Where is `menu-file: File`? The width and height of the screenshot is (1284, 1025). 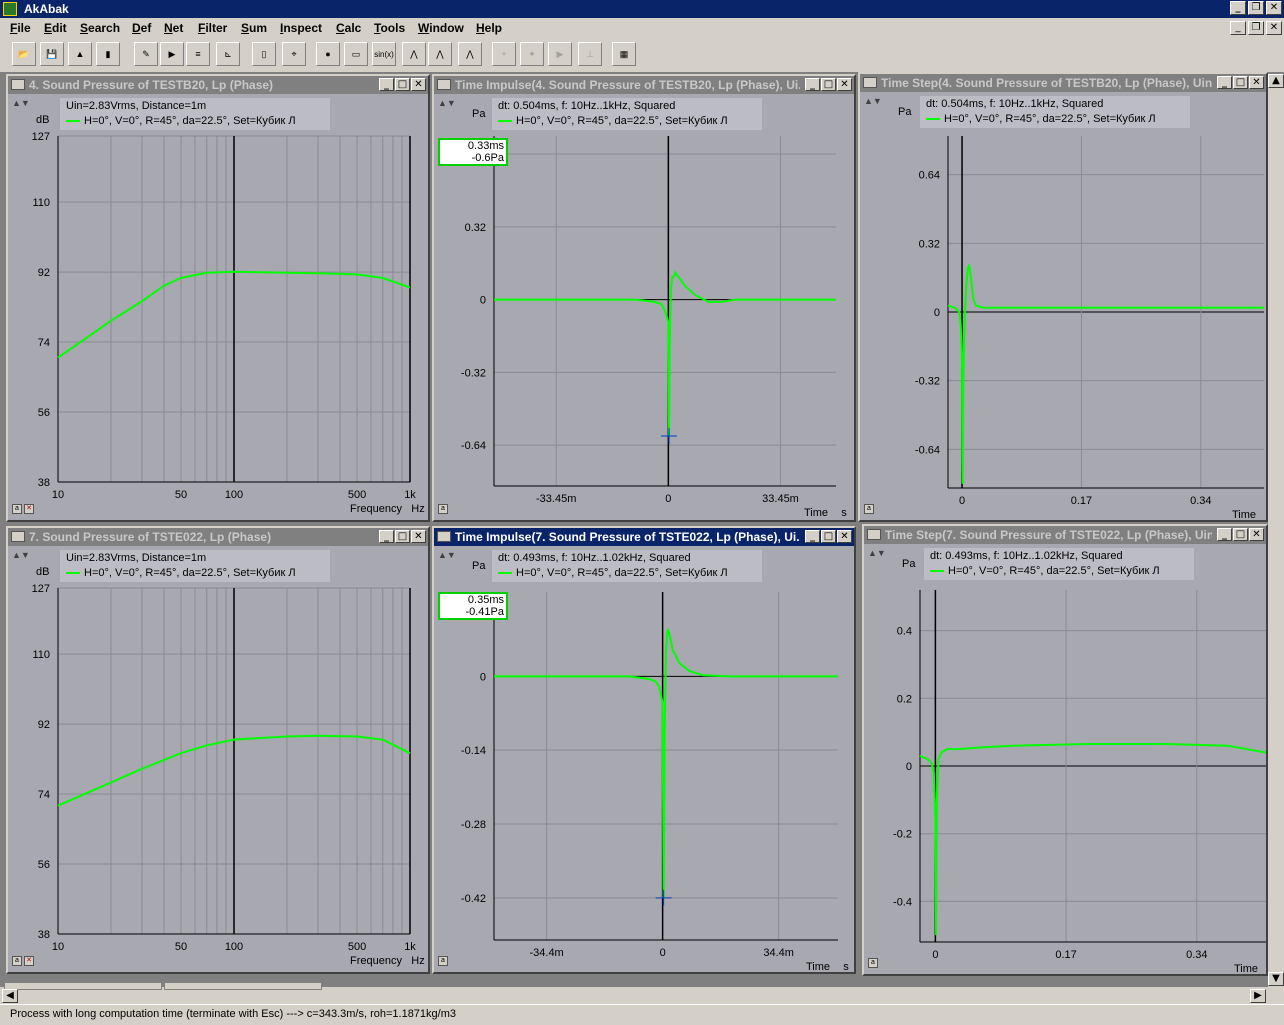 menu-file: File is located at coordinates (20, 28).